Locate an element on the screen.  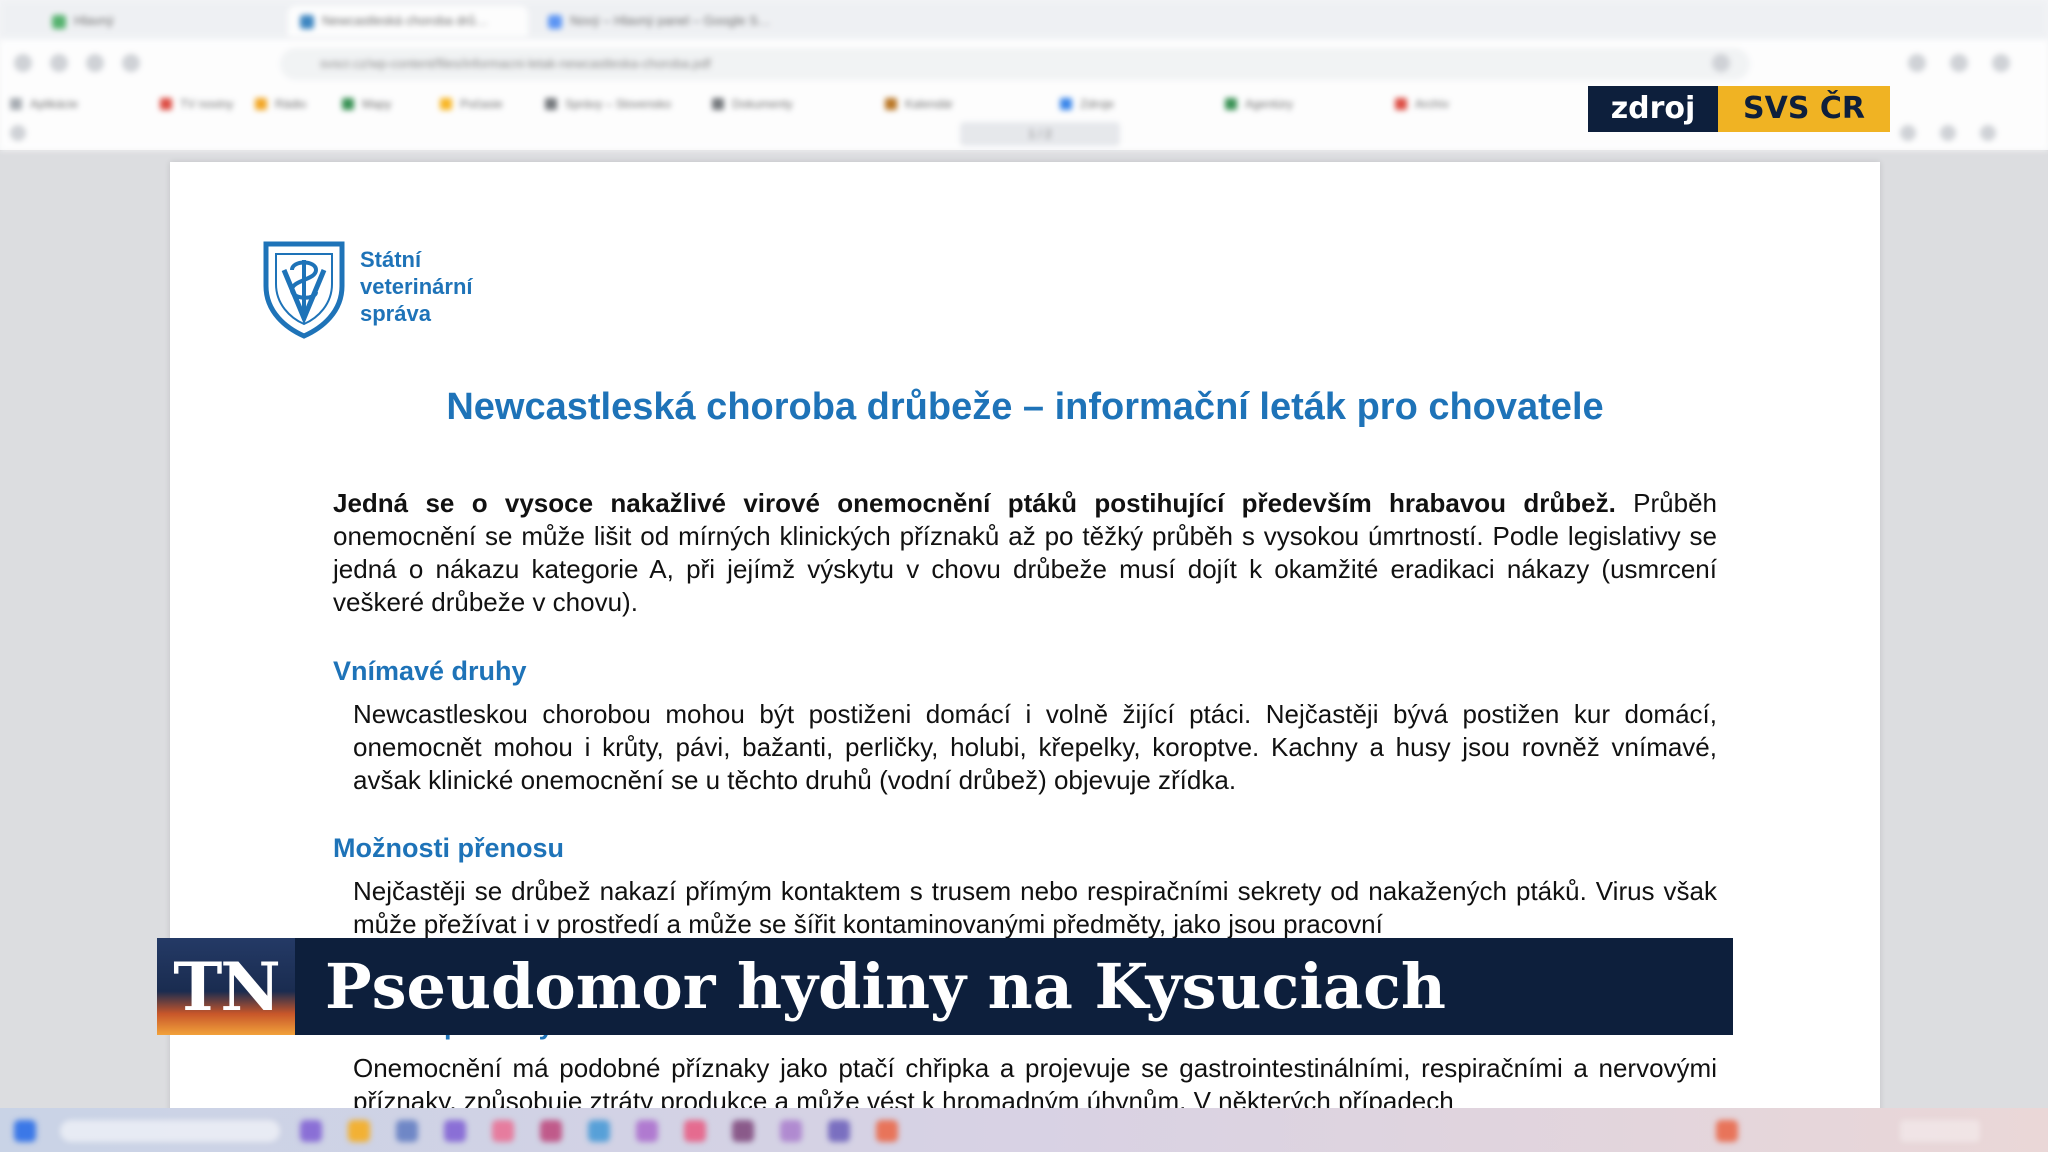
bookmark-item: Dokumenty is located at coordinates (752, 104).